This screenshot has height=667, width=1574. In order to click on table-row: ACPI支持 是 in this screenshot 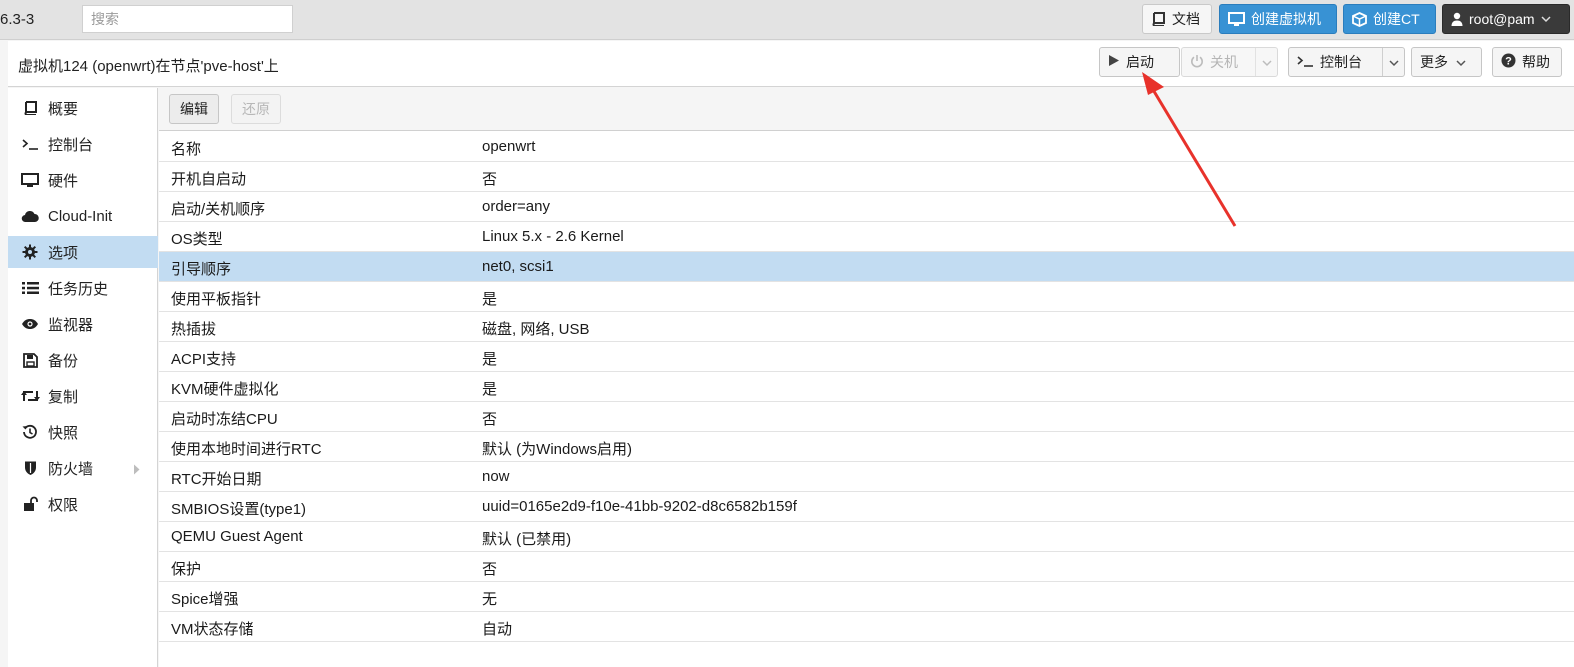, I will do `click(866, 357)`.